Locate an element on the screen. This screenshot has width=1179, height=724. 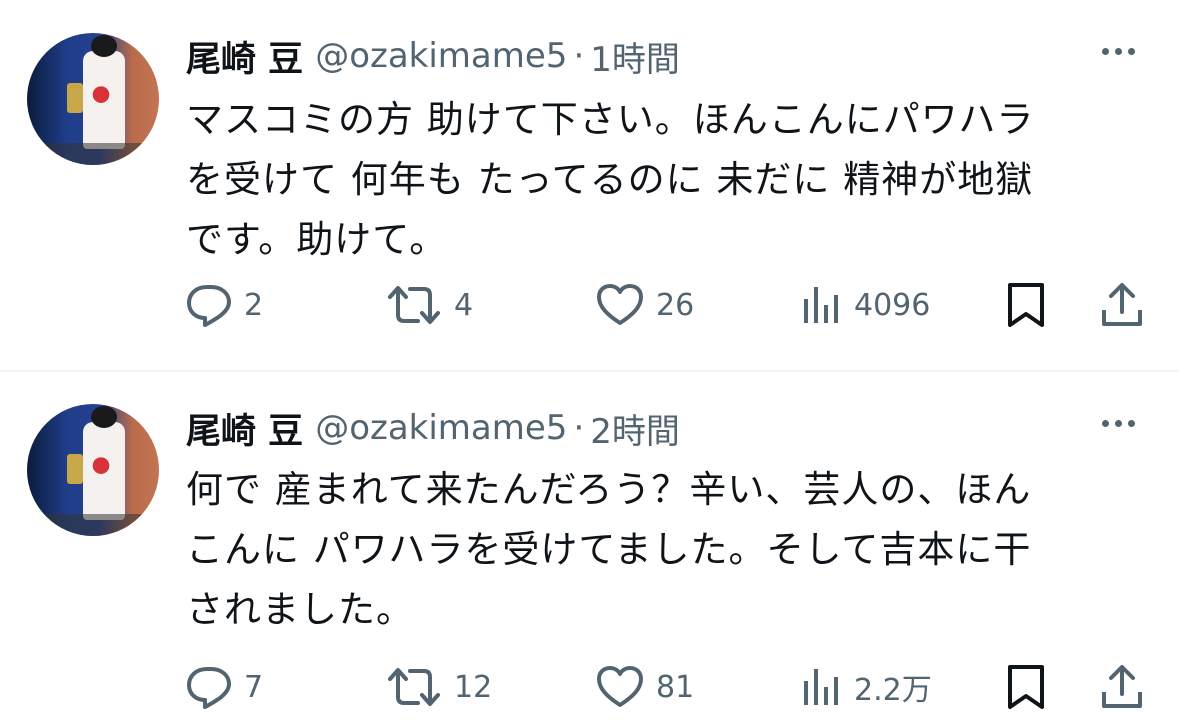
retweet-button: 12 is located at coordinates (439, 687).